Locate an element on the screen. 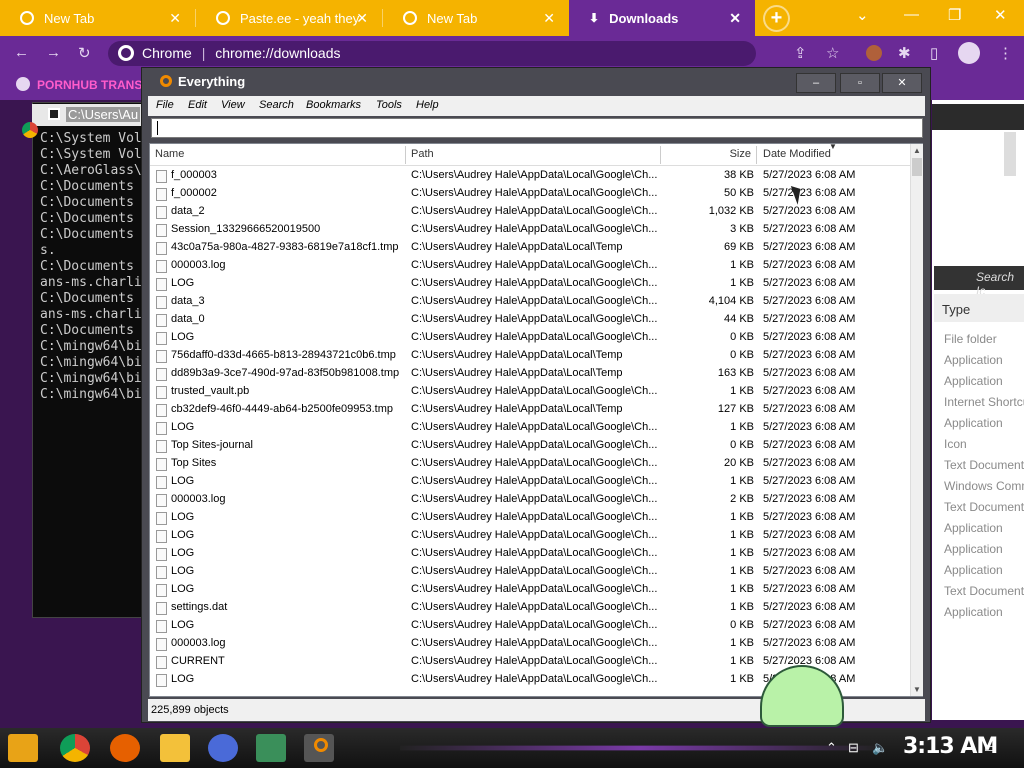 Image resolution: width=1024 pixels, height=768 pixels. column-header-name: Name is located at coordinates (169, 154).